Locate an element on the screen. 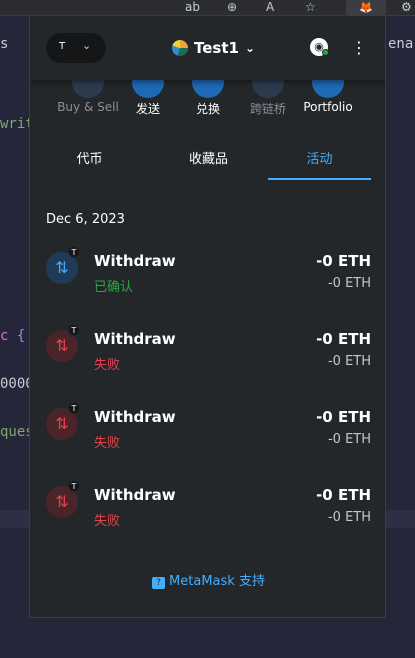 This screenshot has width=415, height=658. tab-activity: 活动 is located at coordinates (319, 163).